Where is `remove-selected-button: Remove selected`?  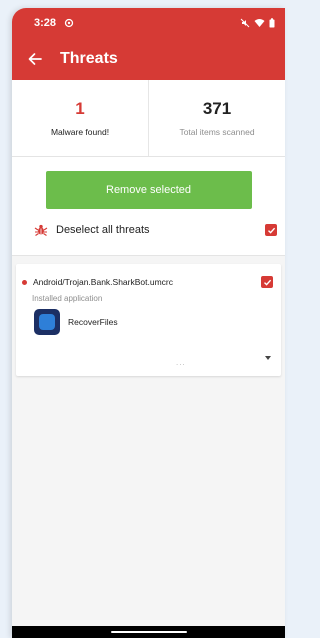
remove-selected-button: Remove selected is located at coordinates (148, 190).